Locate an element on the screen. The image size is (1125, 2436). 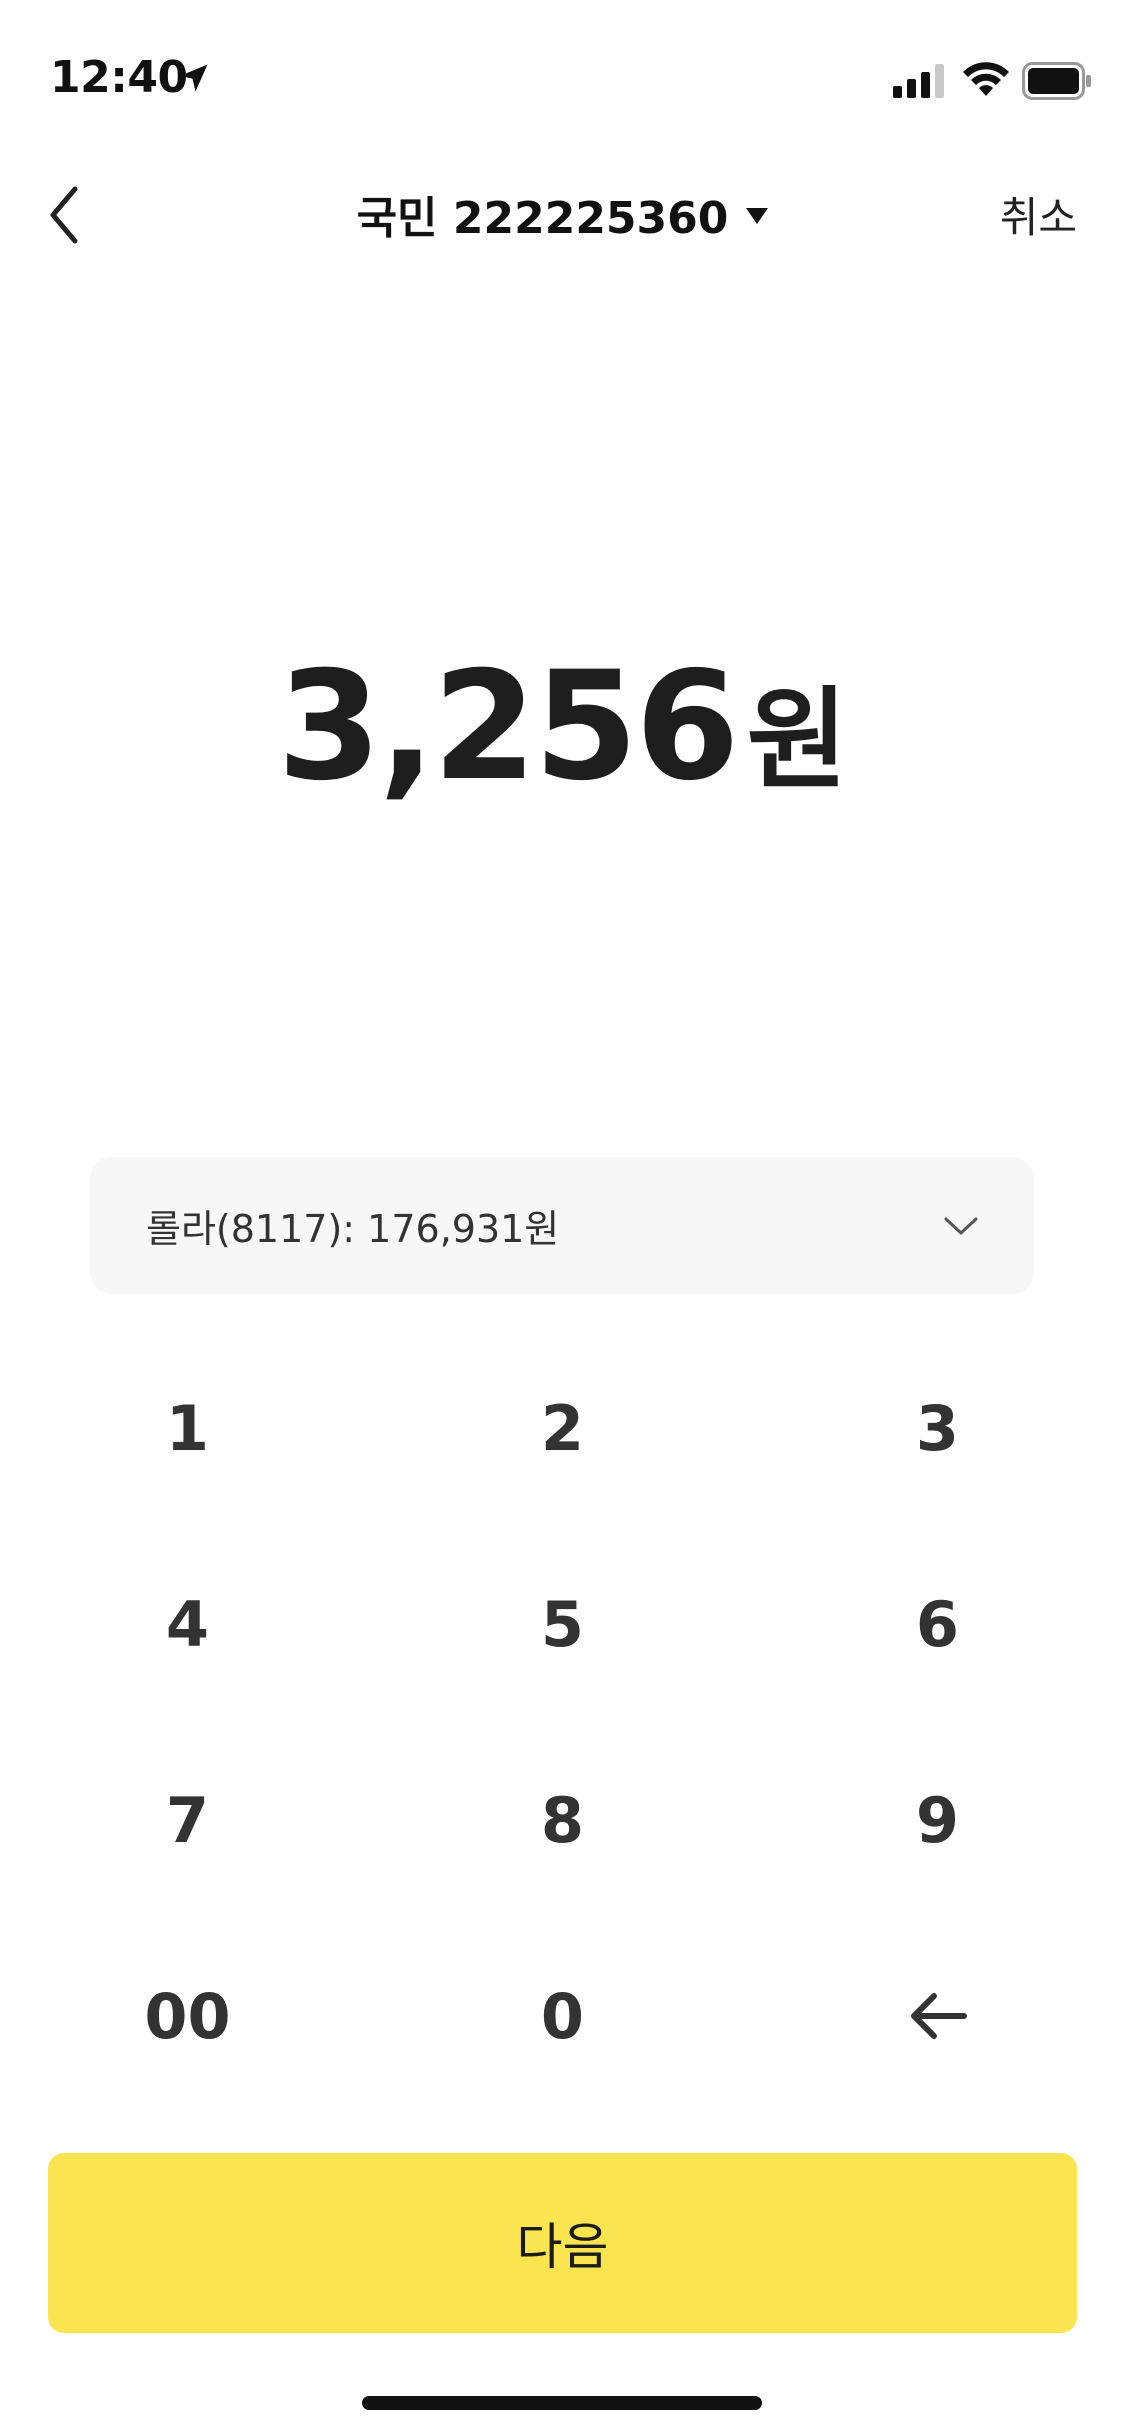
cellular-signal-icon is located at coordinates (918, 81).